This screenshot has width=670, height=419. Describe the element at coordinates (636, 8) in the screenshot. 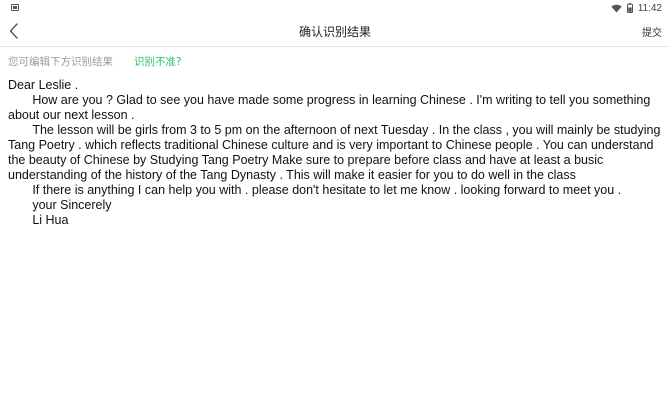

I see `status-right: 11:42` at that location.